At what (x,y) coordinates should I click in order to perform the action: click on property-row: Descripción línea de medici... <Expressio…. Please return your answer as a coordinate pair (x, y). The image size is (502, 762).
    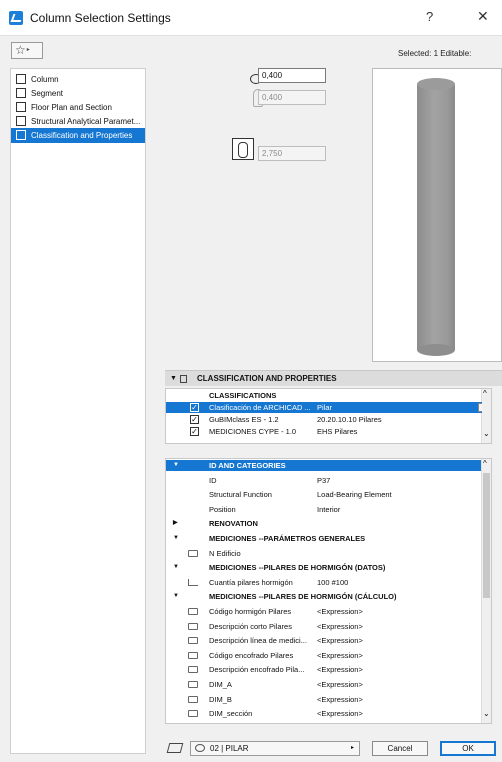
    Looking at the image, I should click on (324, 640).